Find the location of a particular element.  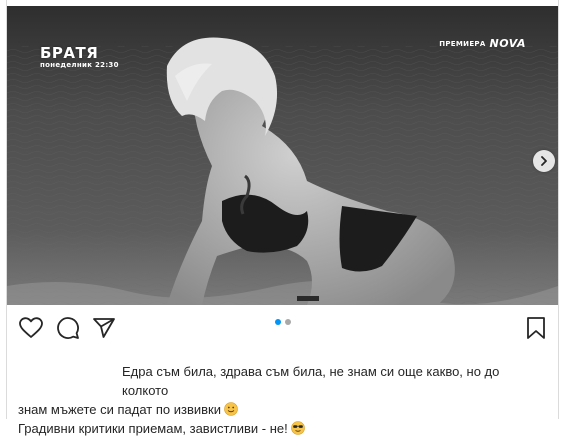

like-button is located at coordinates (31, 328).